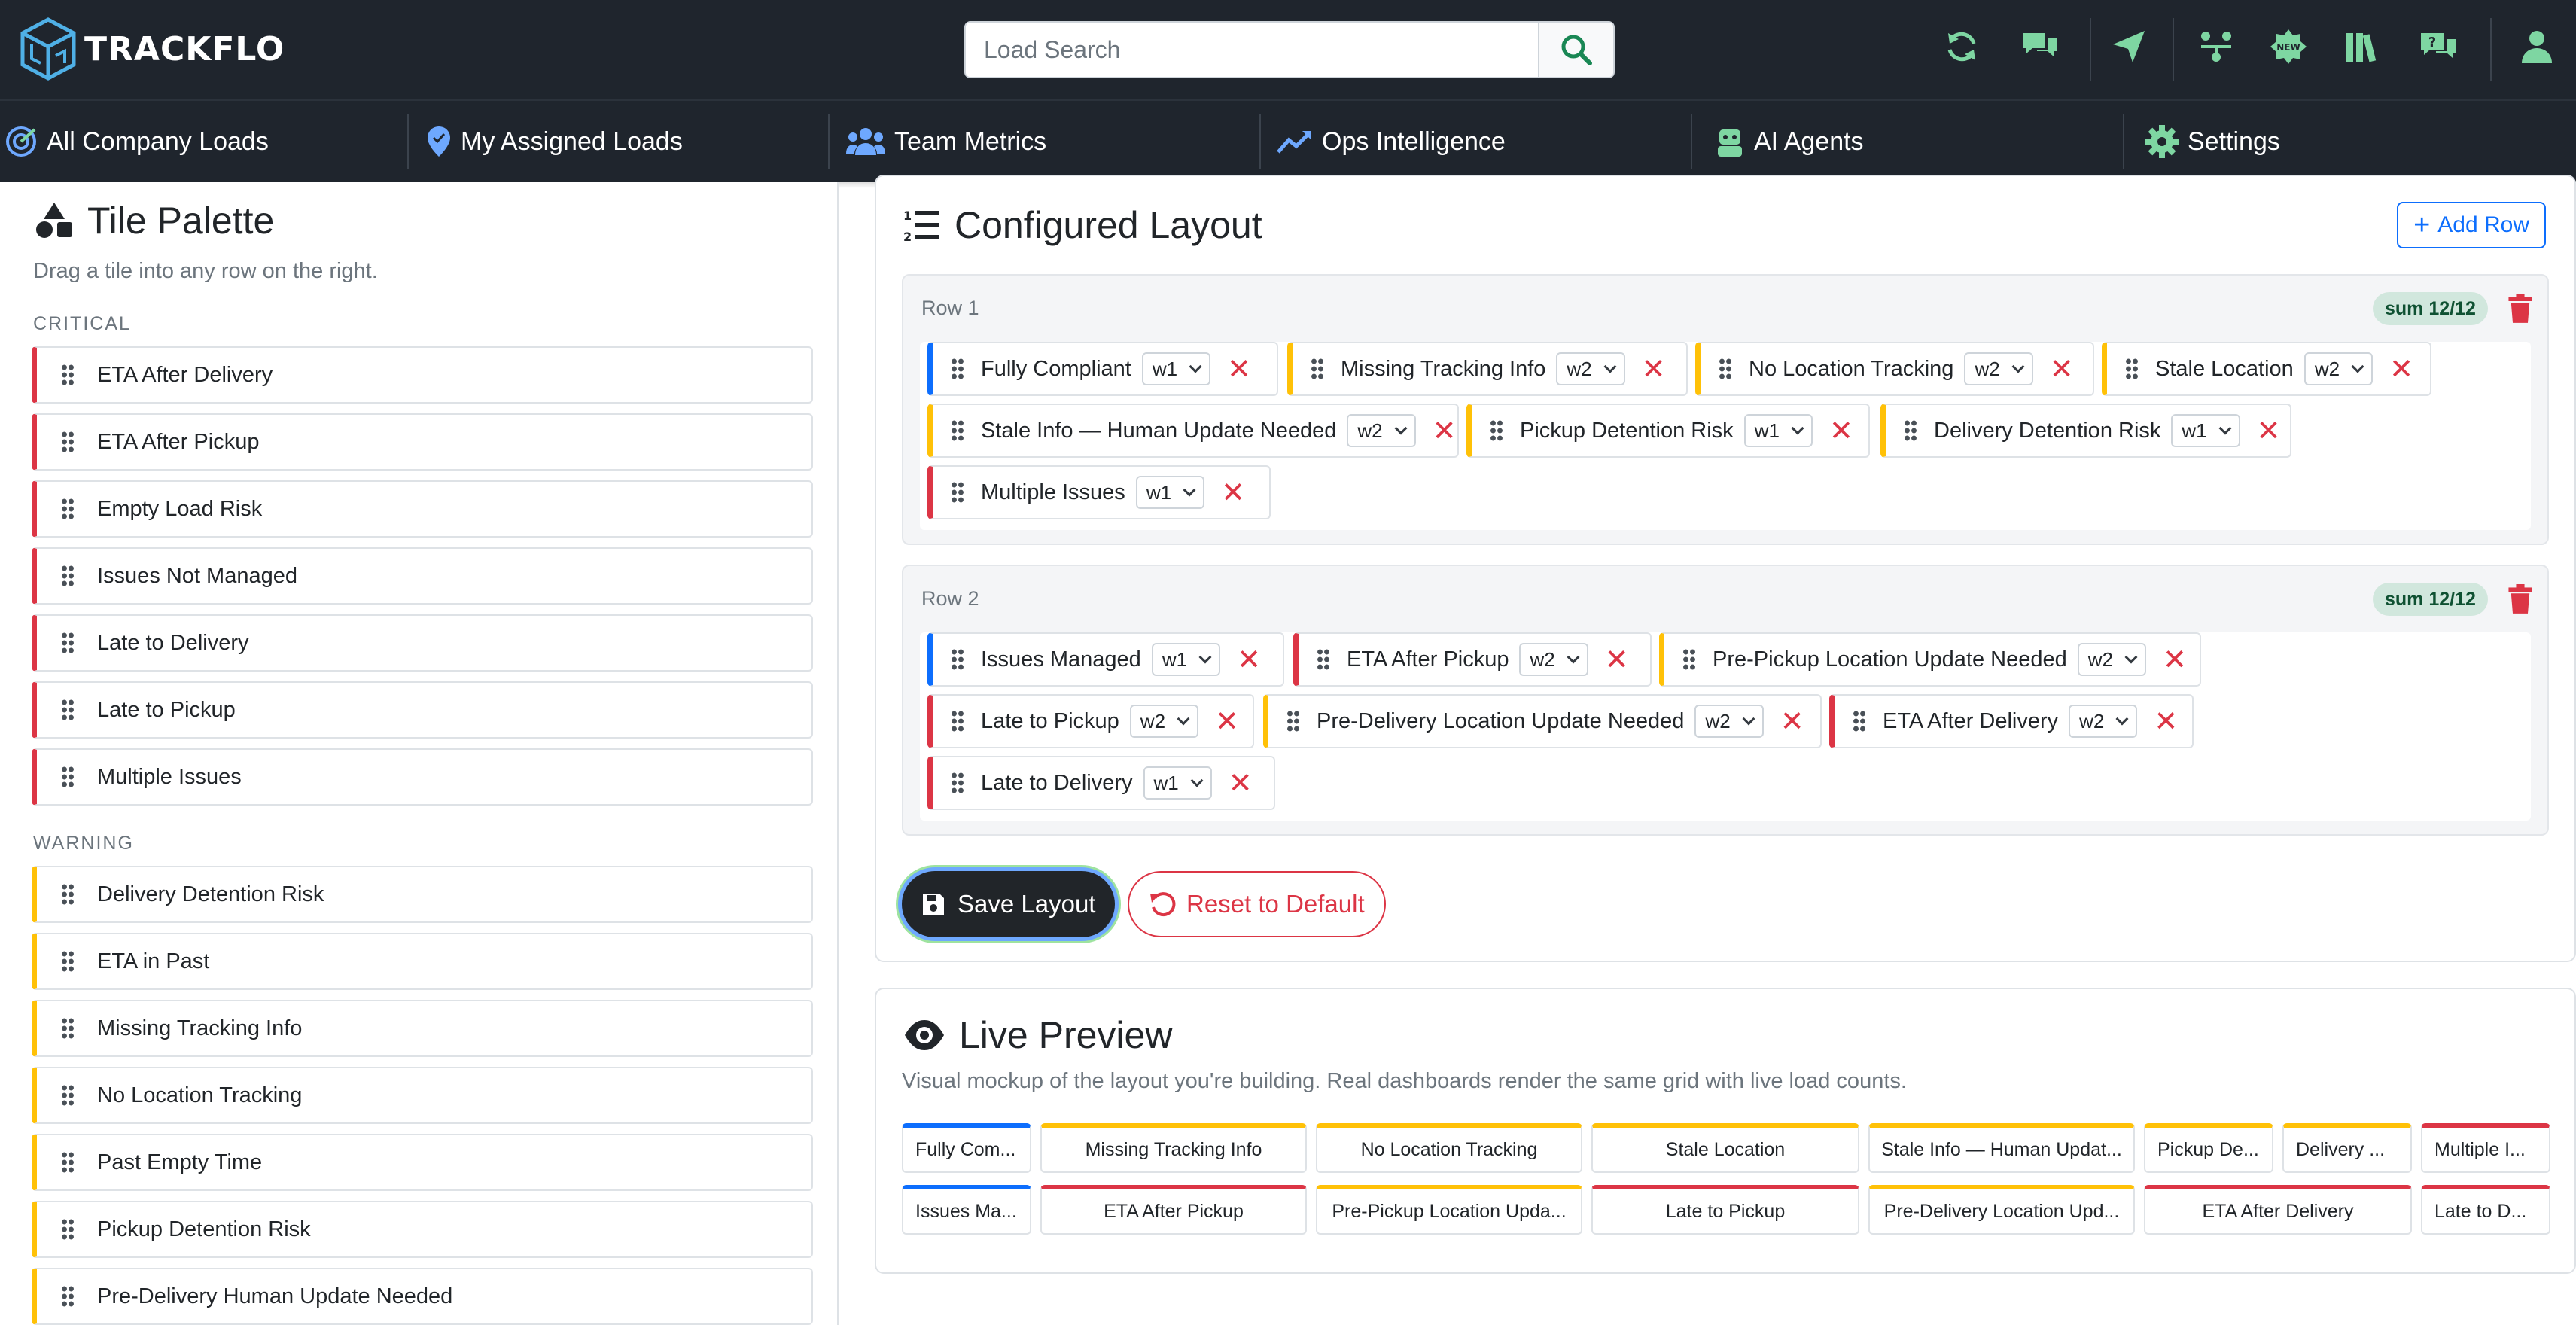 The image size is (2576, 1325). What do you see at coordinates (1193, 431) in the screenshot?
I see `layout-tile: Stale Info — Human Update Needed w2 ✕` at bounding box center [1193, 431].